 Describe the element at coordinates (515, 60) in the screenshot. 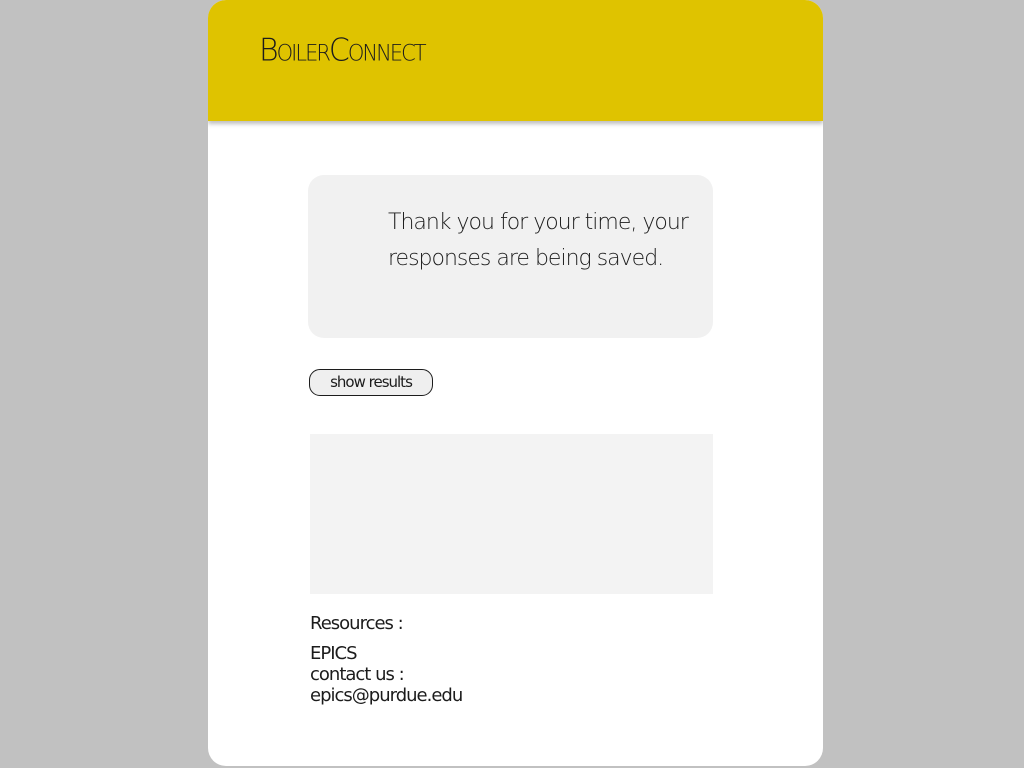

I see `app-header: BoilerConnect` at that location.